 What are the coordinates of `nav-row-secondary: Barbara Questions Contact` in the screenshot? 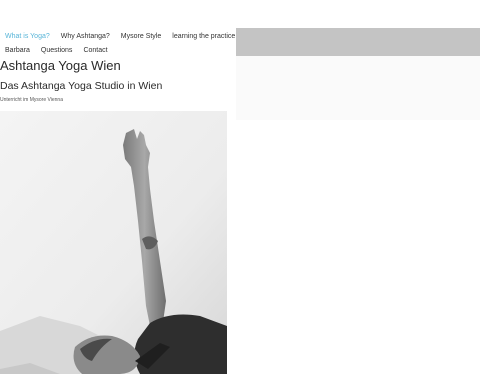 It's located at (57, 50).